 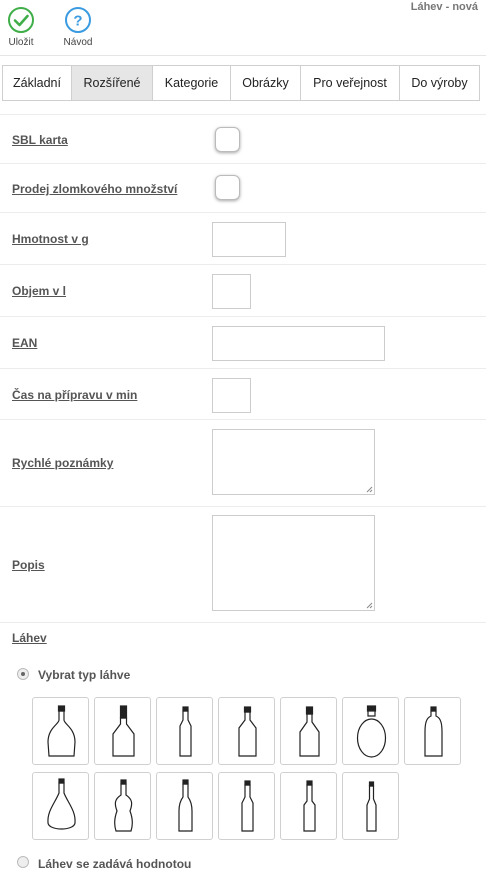 I want to click on save-button: Uložit, so click(x=21, y=27).